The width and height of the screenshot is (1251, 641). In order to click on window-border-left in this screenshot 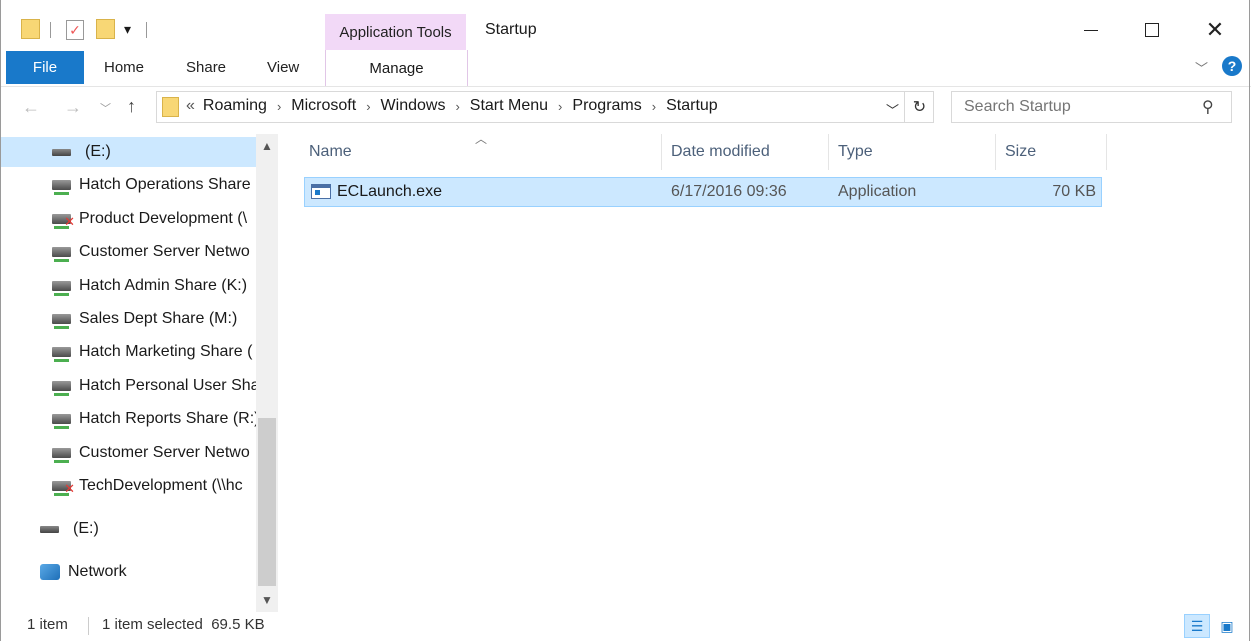, I will do `click(0, 320)`.